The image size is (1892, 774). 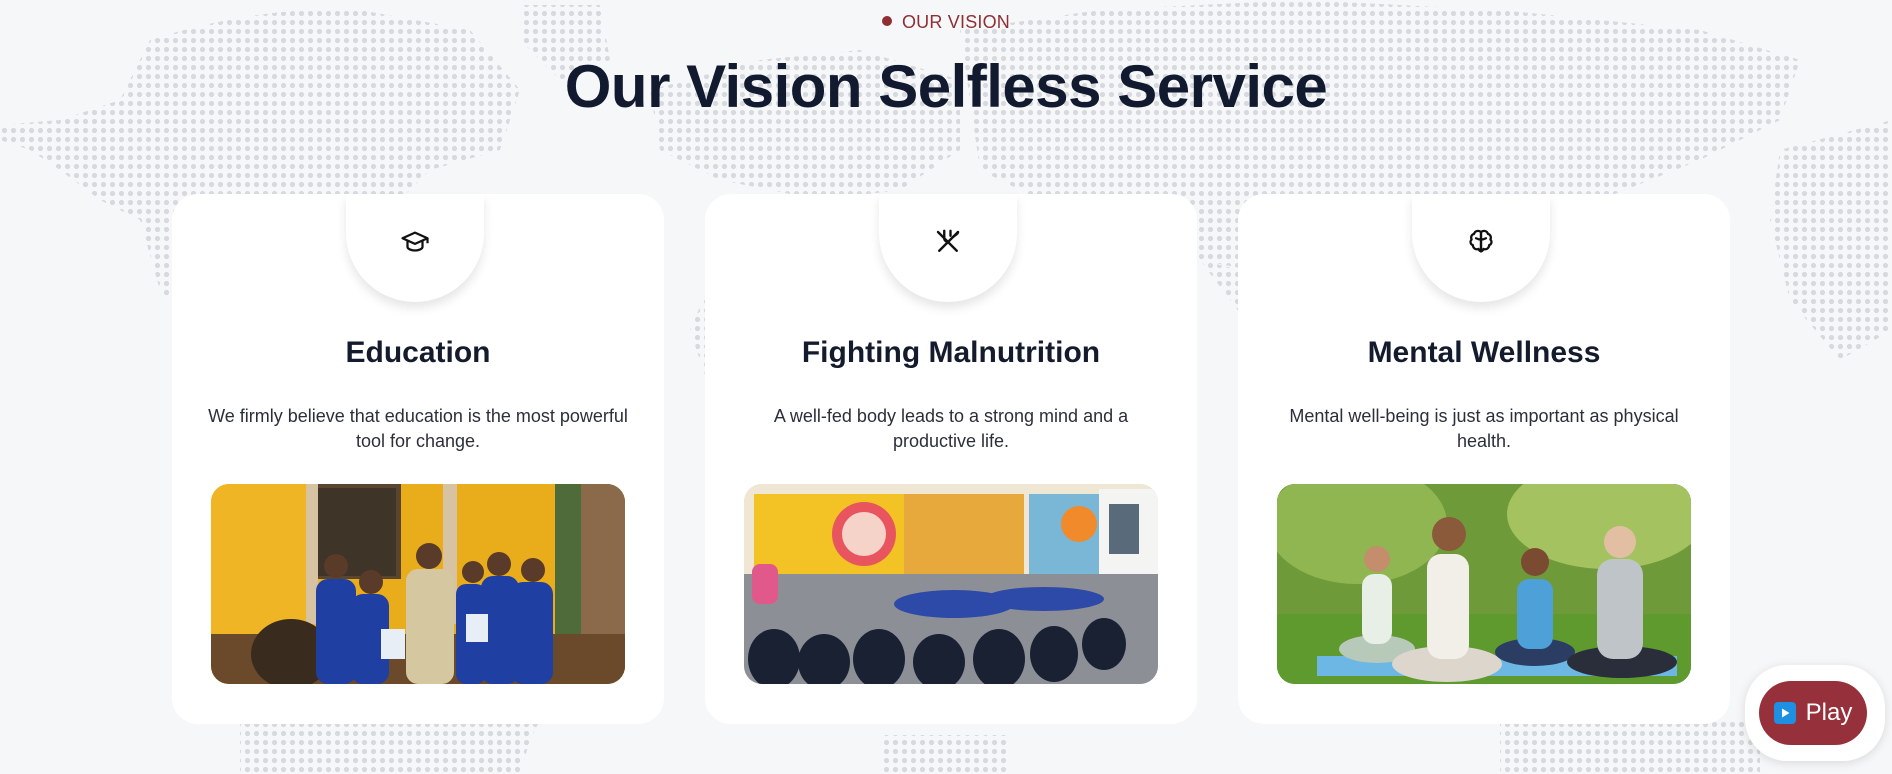 I want to click on brain-icon, so click(x=1481, y=241).